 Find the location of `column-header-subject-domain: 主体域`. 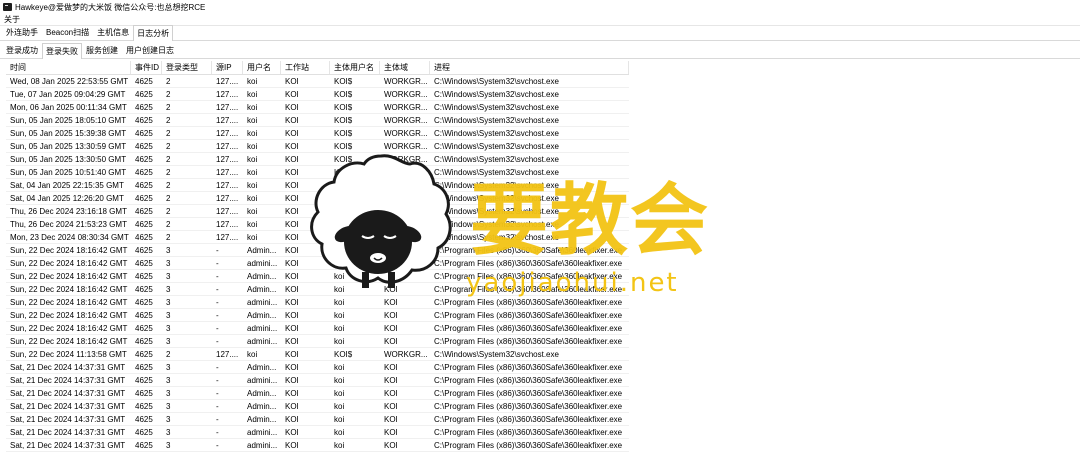

column-header-subject-domain: 主体域 is located at coordinates (405, 67).